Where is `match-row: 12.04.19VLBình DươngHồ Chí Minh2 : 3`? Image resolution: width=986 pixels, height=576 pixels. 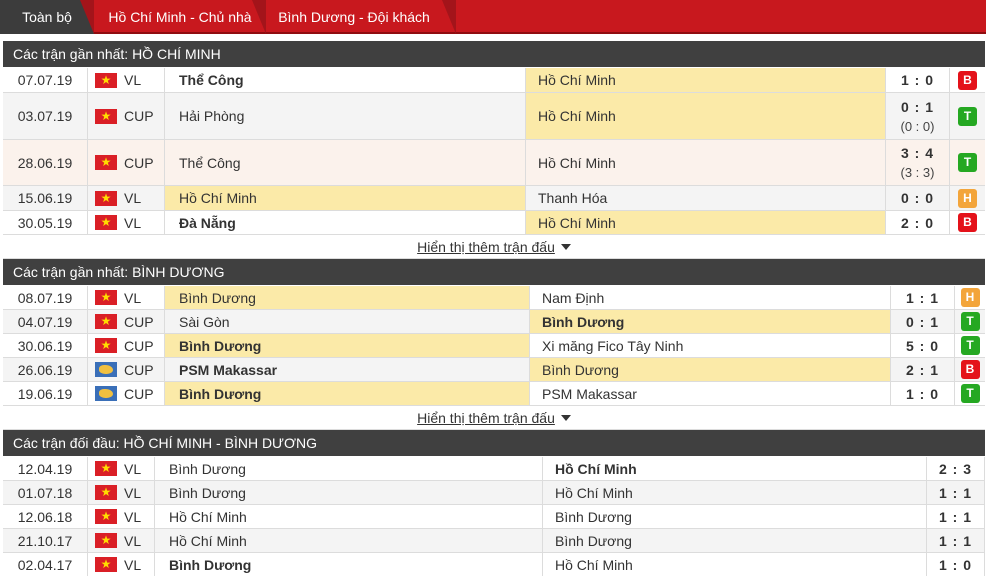 match-row: 12.04.19VLBình DươngHồ Chí Minh2 : 3 is located at coordinates (494, 469).